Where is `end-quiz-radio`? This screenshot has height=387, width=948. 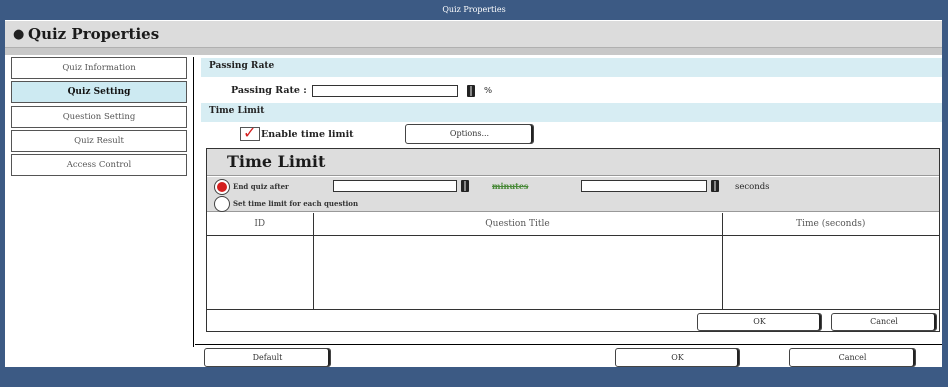 end-quiz-radio is located at coordinates (222, 187).